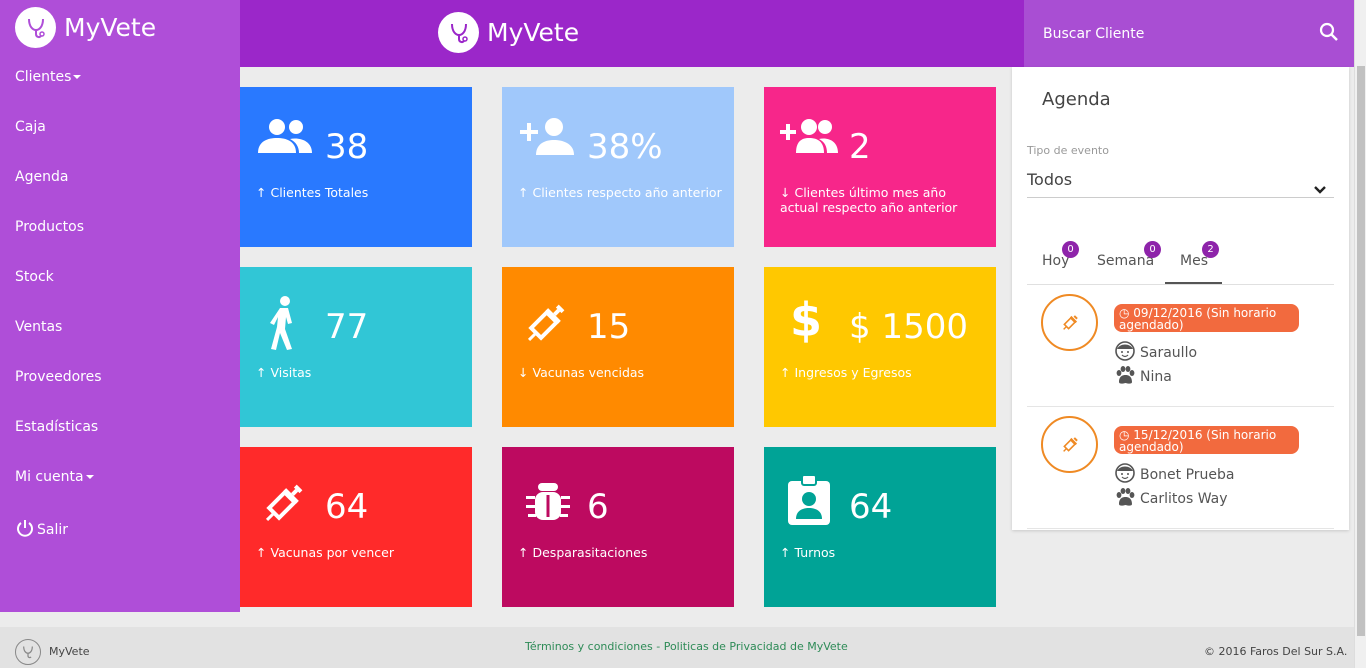  What do you see at coordinates (1210, 249) in the screenshot?
I see `tab-count-badge: 2` at bounding box center [1210, 249].